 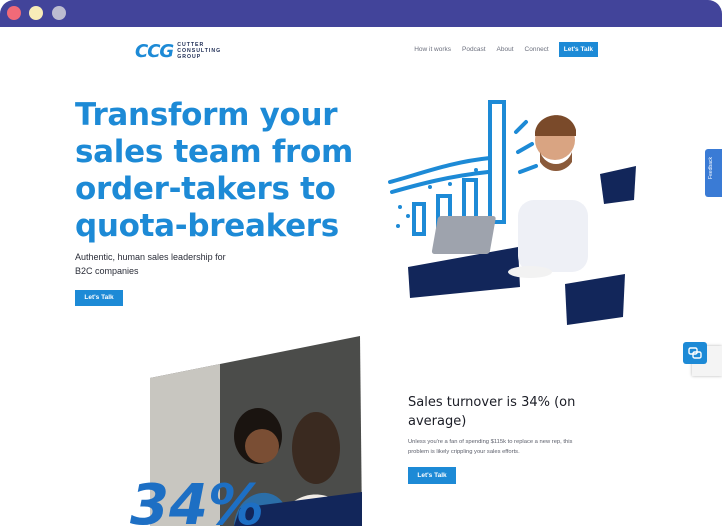 I want to click on doodle-chart, so click(x=463, y=169).